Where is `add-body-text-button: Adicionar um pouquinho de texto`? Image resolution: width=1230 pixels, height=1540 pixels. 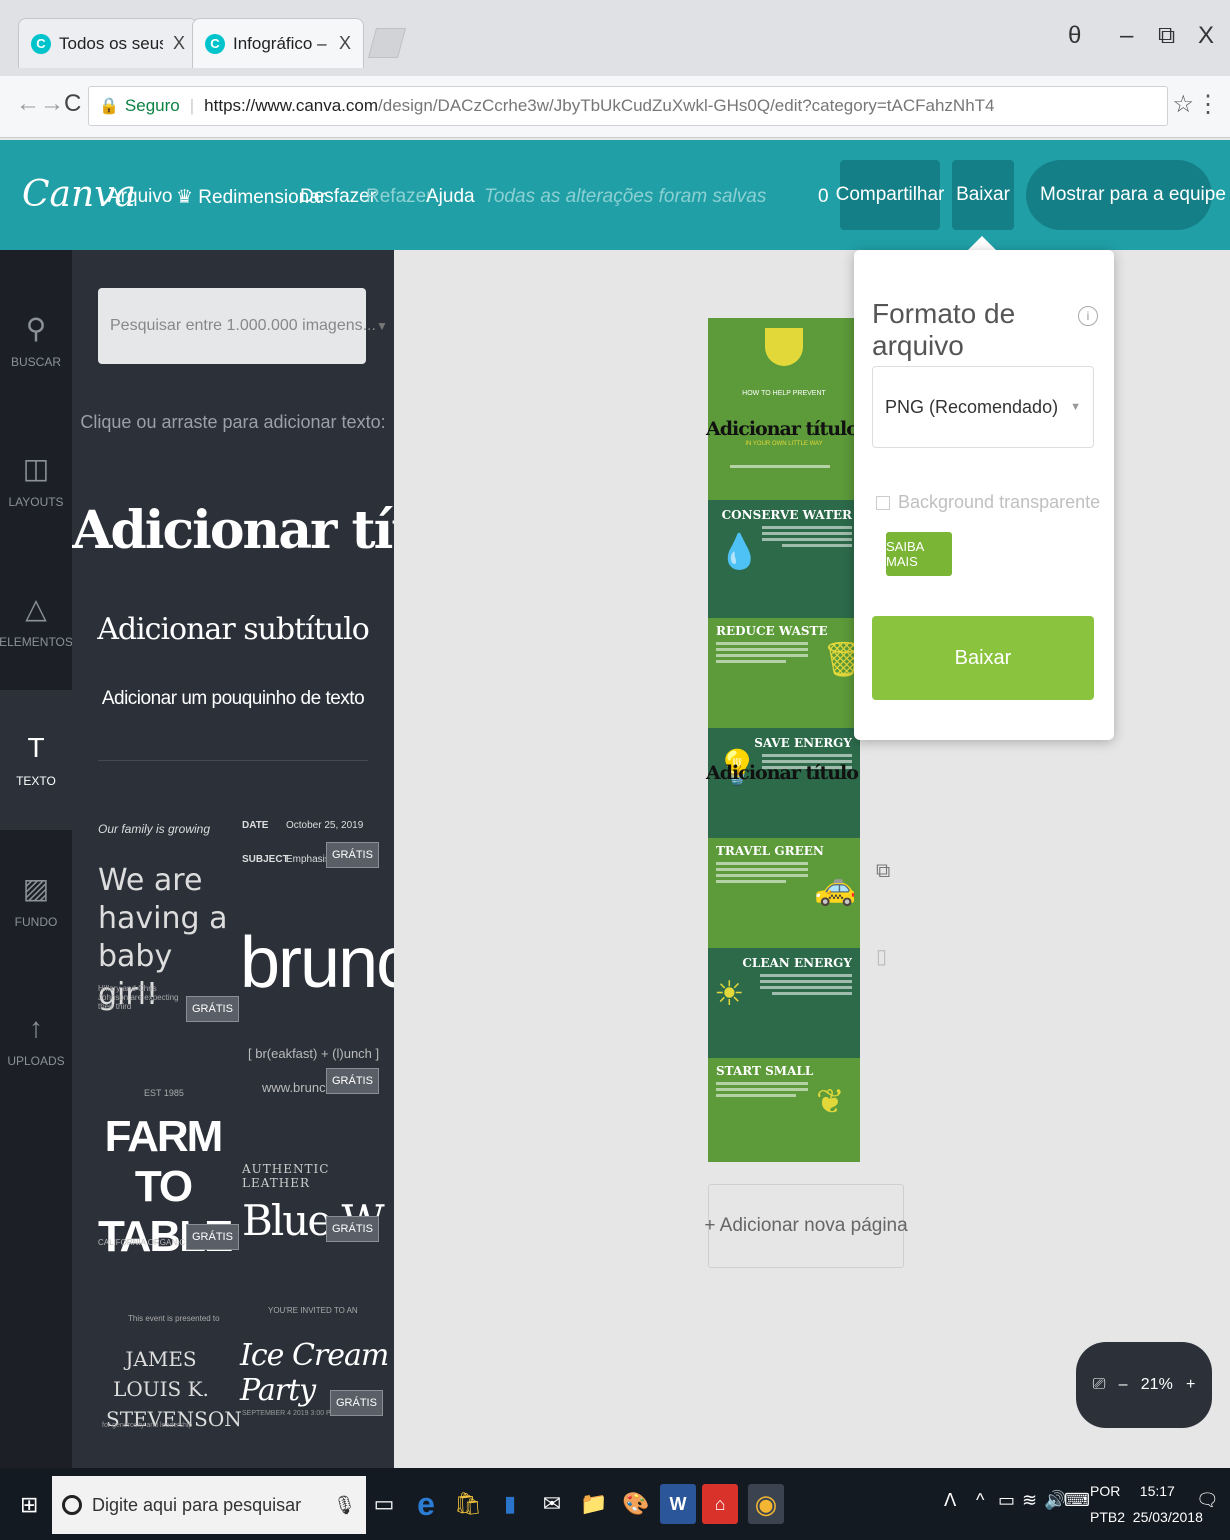 add-body-text-button: Adicionar um pouquinho de texto is located at coordinates (233, 699).